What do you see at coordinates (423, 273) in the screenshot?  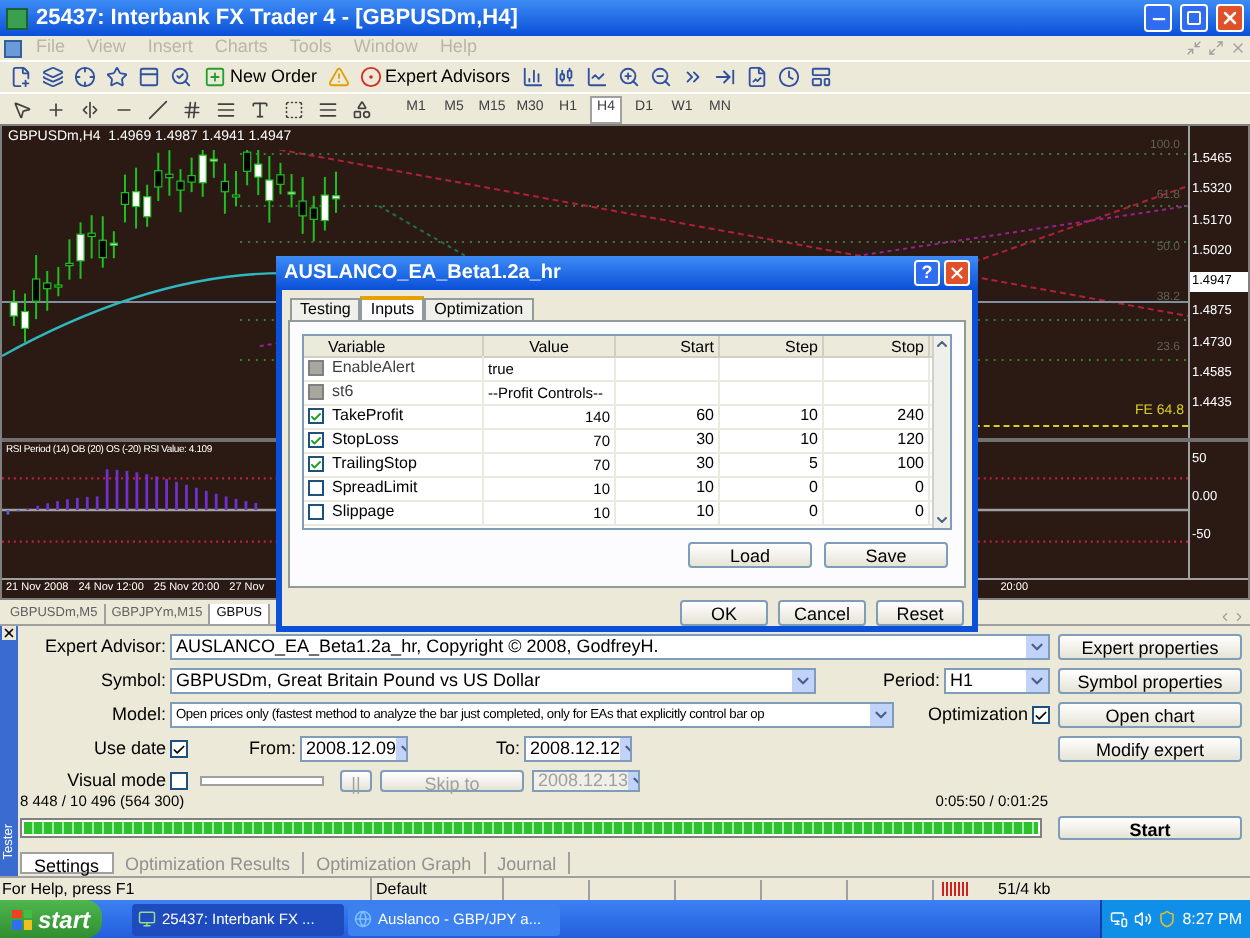 I see `dialog-title: AUSLANCO_EA_Beta1.2a_hr` at bounding box center [423, 273].